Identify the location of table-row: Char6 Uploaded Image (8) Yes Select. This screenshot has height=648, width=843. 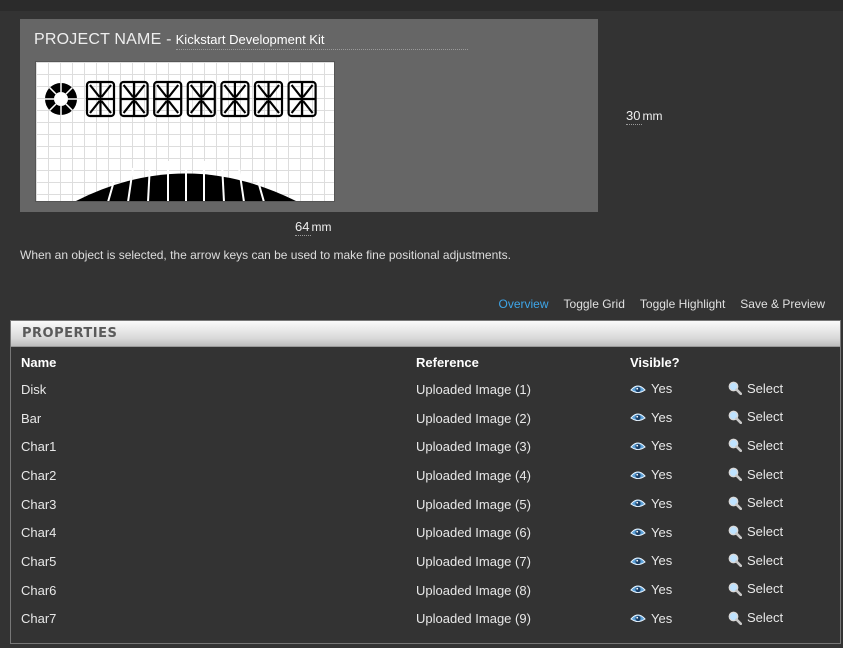
(425, 590).